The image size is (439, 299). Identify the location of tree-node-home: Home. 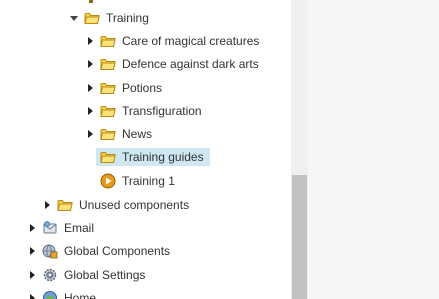
(63, 294).